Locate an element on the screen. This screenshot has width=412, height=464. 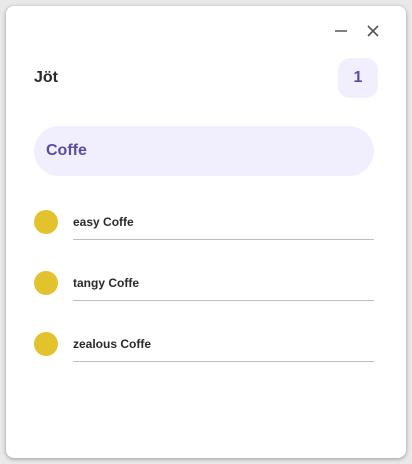
close-button is located at coordinates (373, 31).